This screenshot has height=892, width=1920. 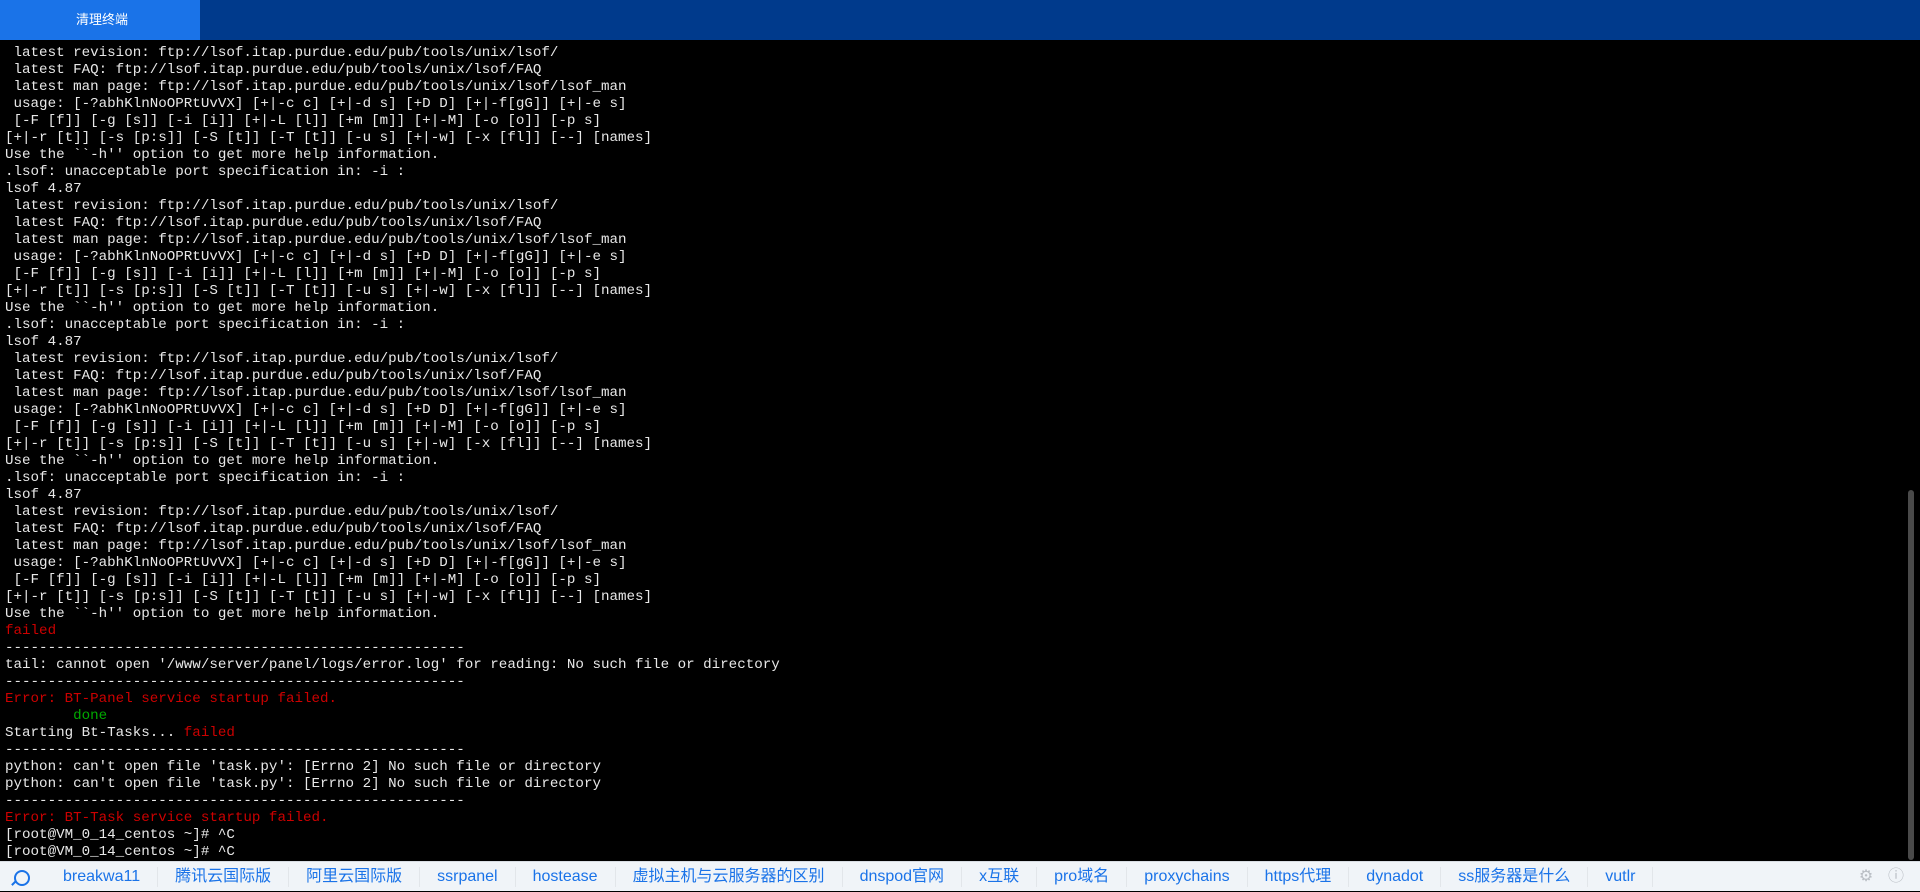 I want to click on bookmark-link: https代理, so click(x=1299, y=877).